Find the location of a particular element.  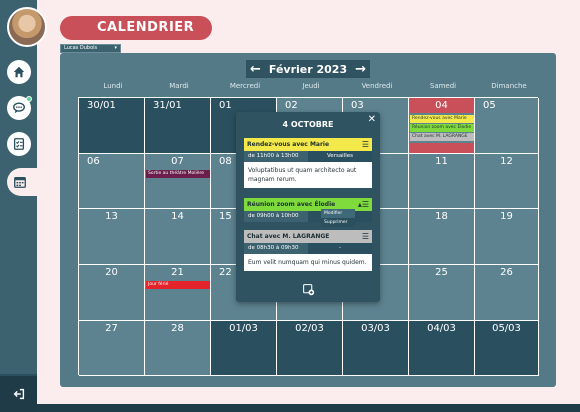

prev-month-button: ← is located at coordinates (255, 69).